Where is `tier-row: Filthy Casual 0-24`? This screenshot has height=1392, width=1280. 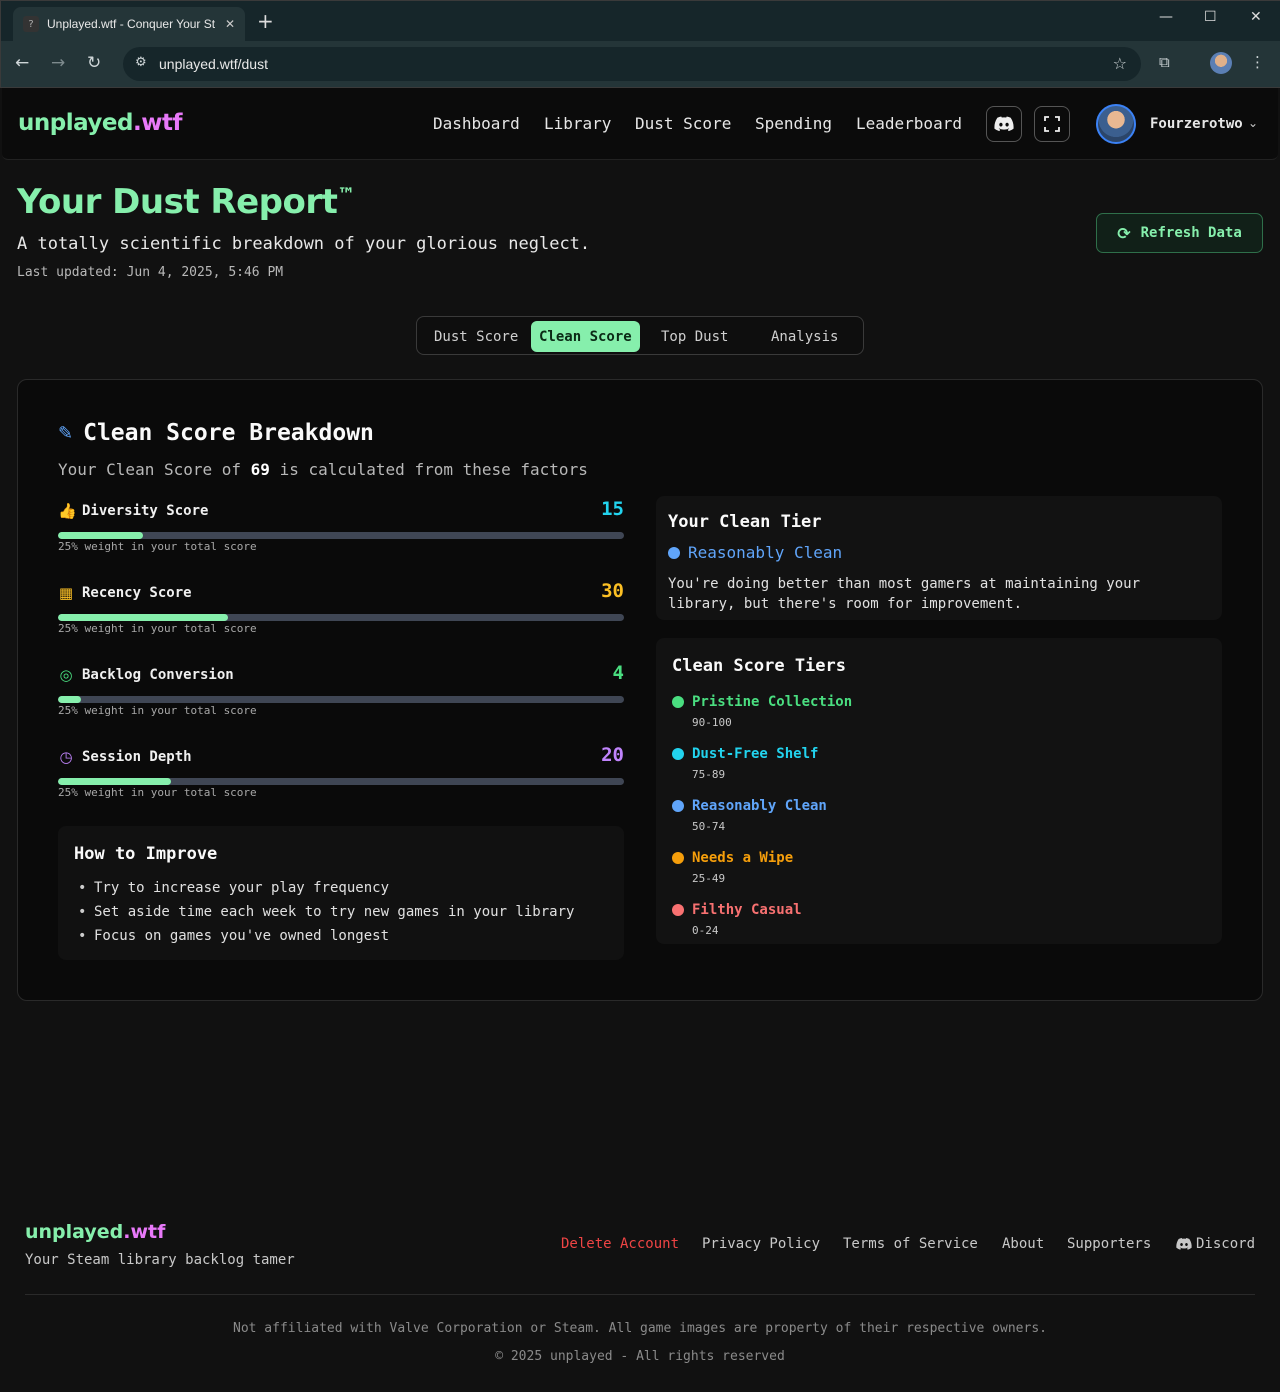 tier-row: Filthy Casual 0-24 is located at coordinates (737, 919).